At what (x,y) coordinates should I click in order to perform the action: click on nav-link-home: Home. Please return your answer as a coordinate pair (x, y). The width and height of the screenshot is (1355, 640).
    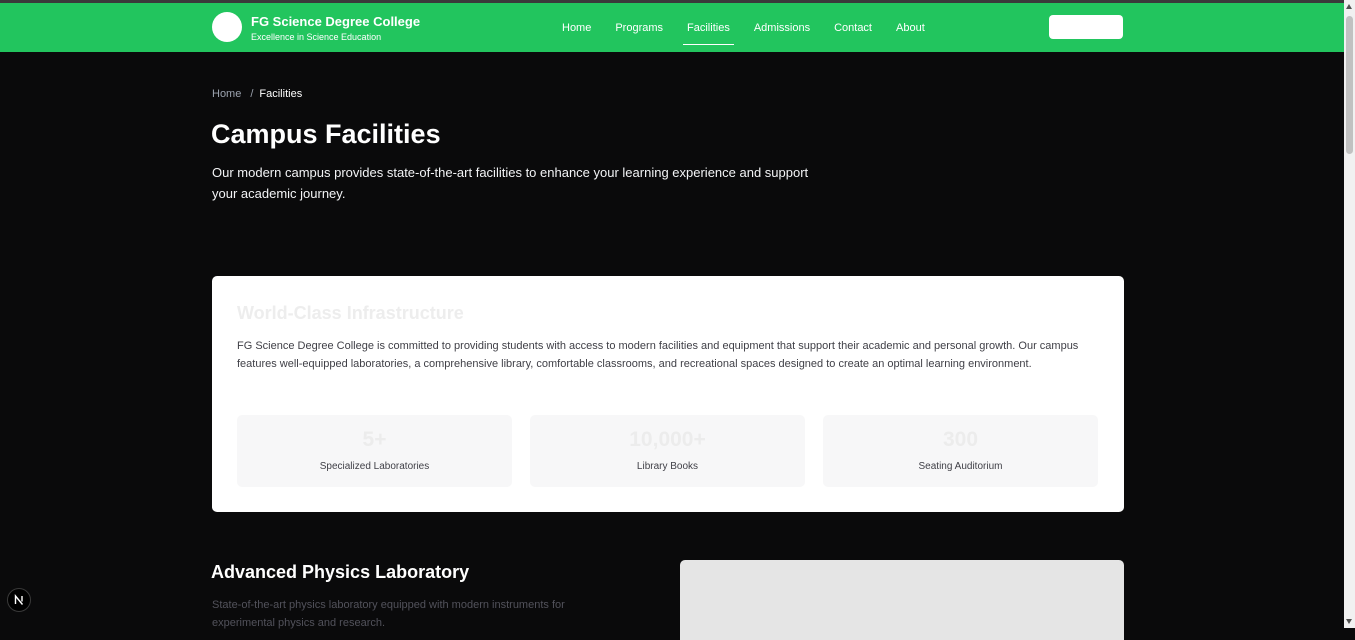
    Looking at the image, I should click on (576, 28).